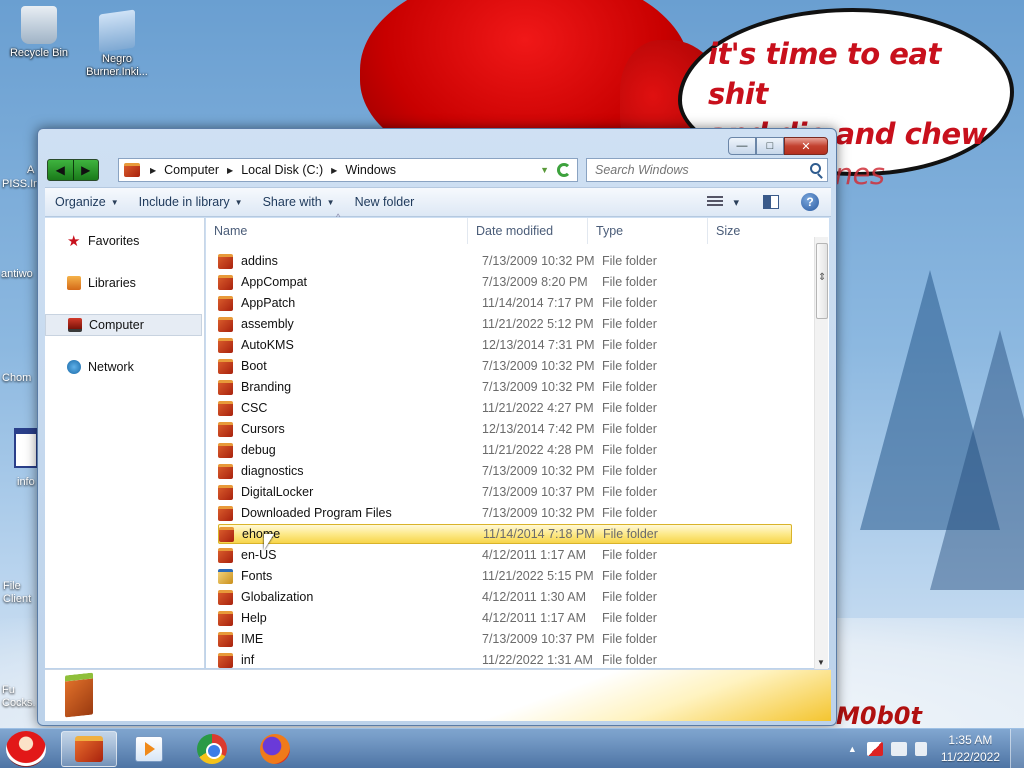  I want to click on file-row: AutoKMS 12/13/2014 7:31 PM File folder, so click(505, 345).